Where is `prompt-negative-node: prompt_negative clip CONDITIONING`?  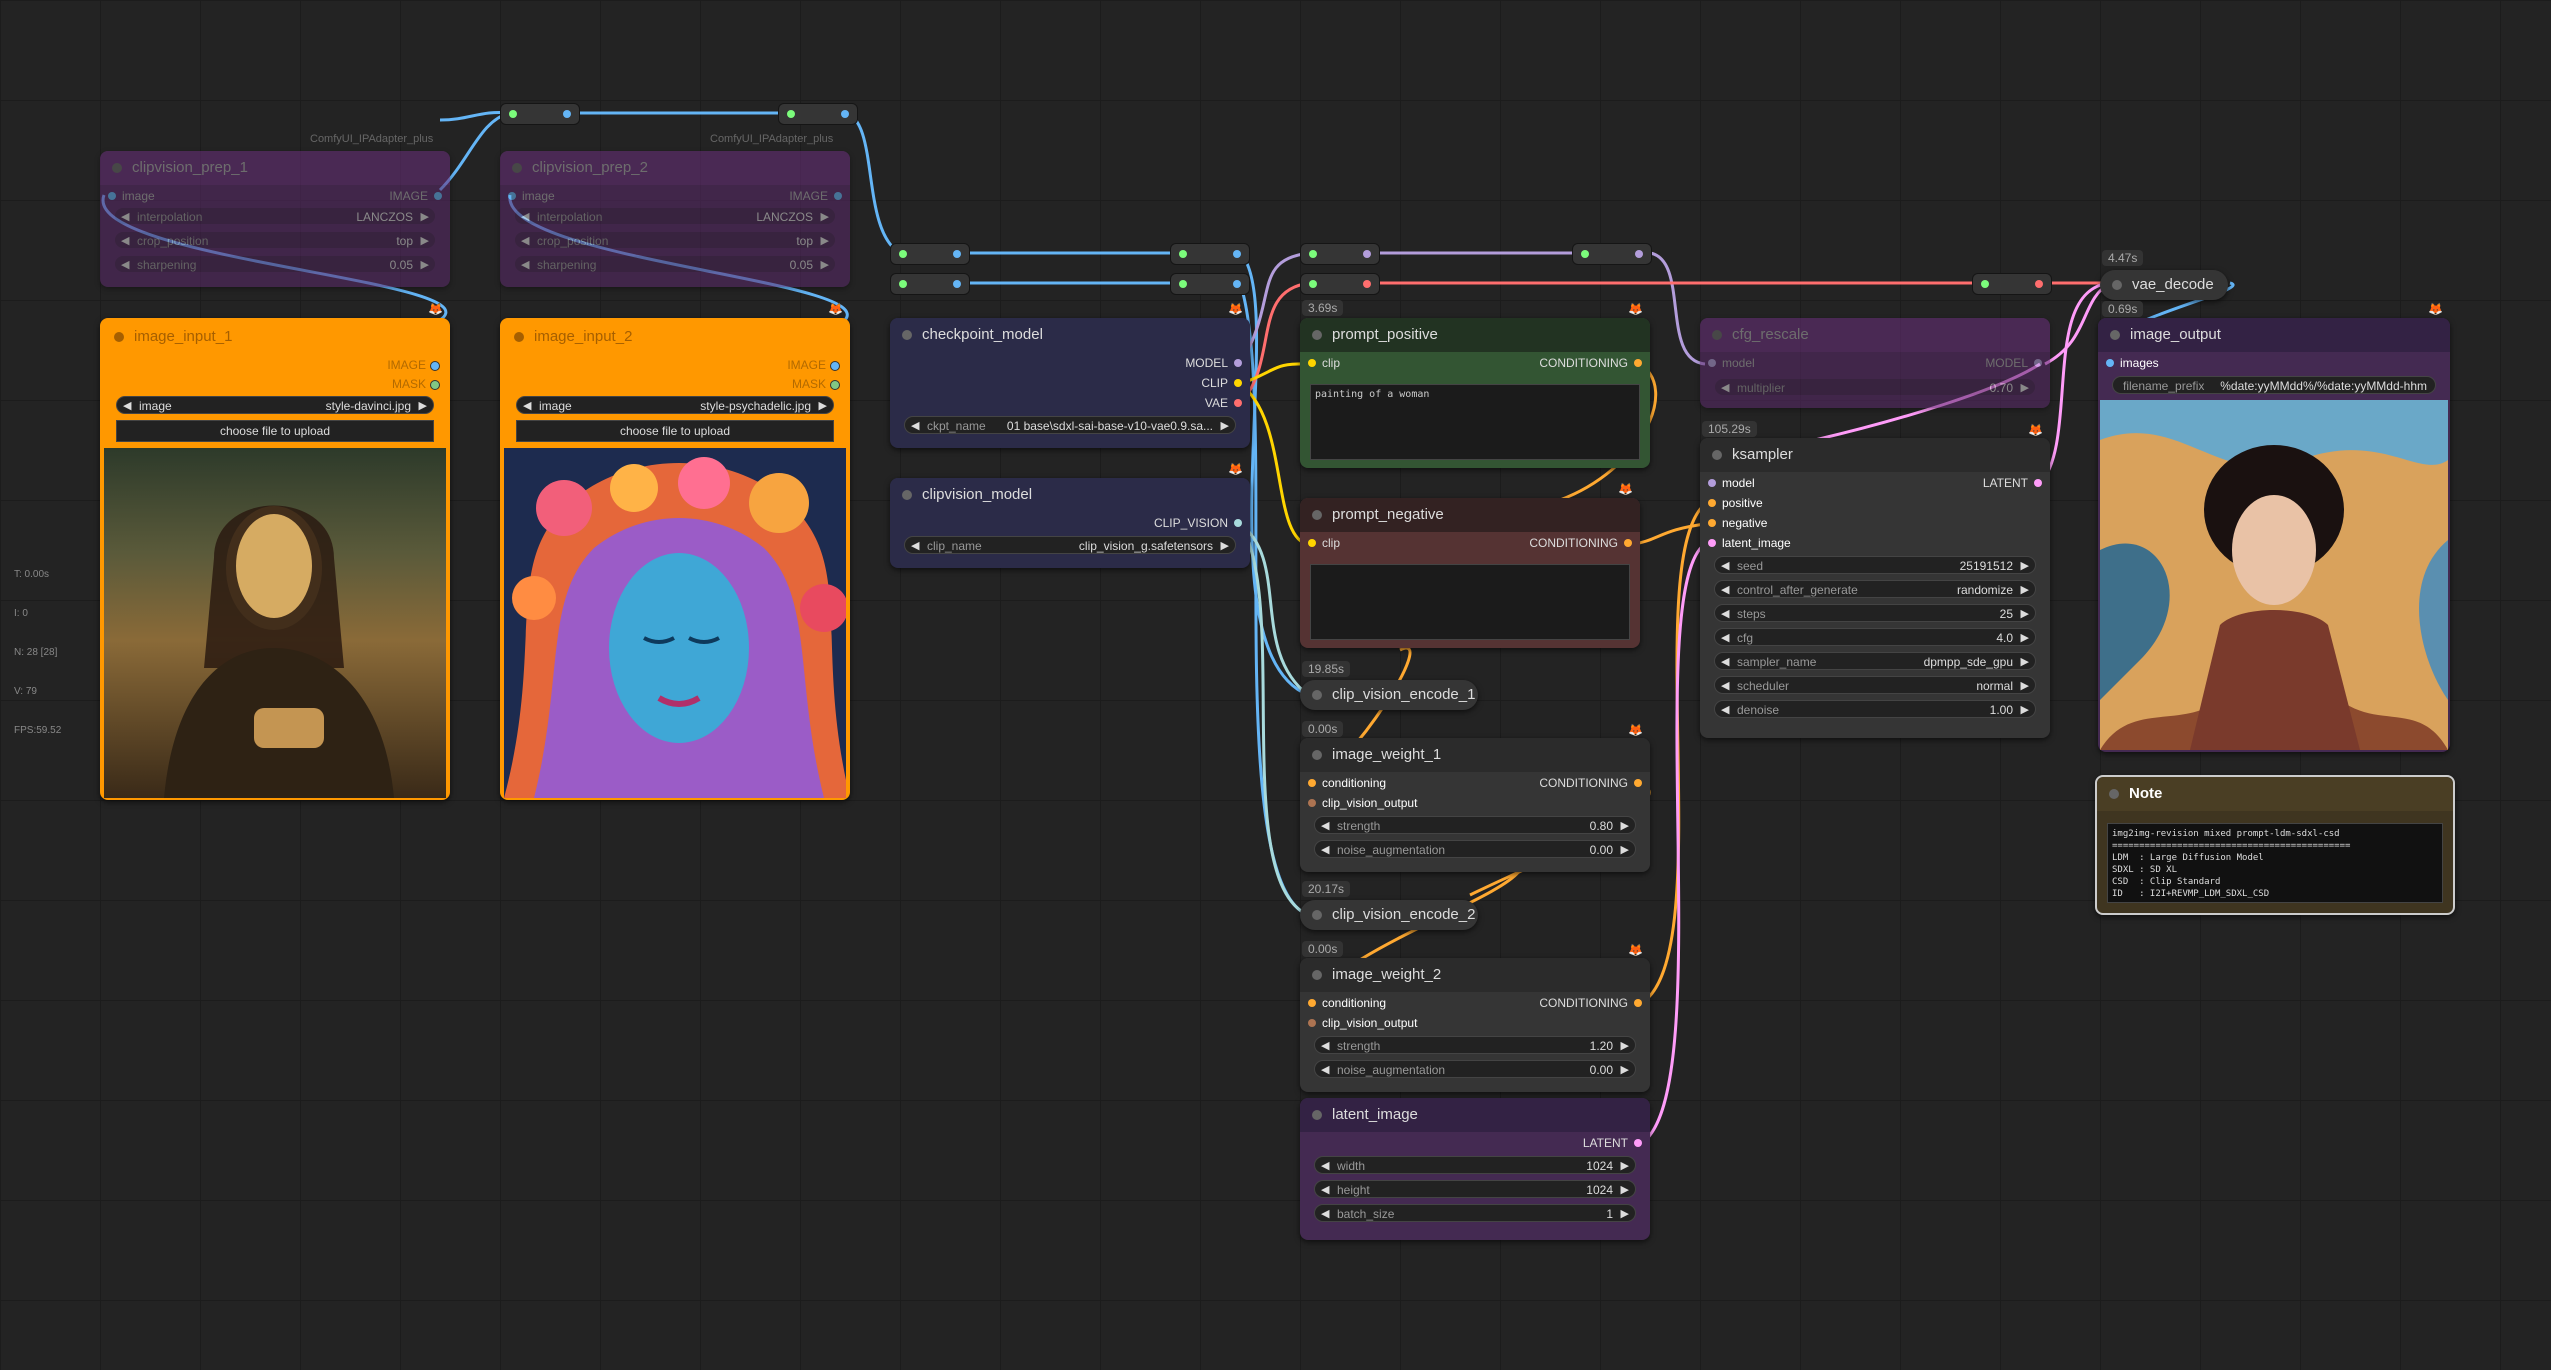 prompt-negative-node: prompt_negative clip CONDITIONING is located at coordinates (1470, 573).